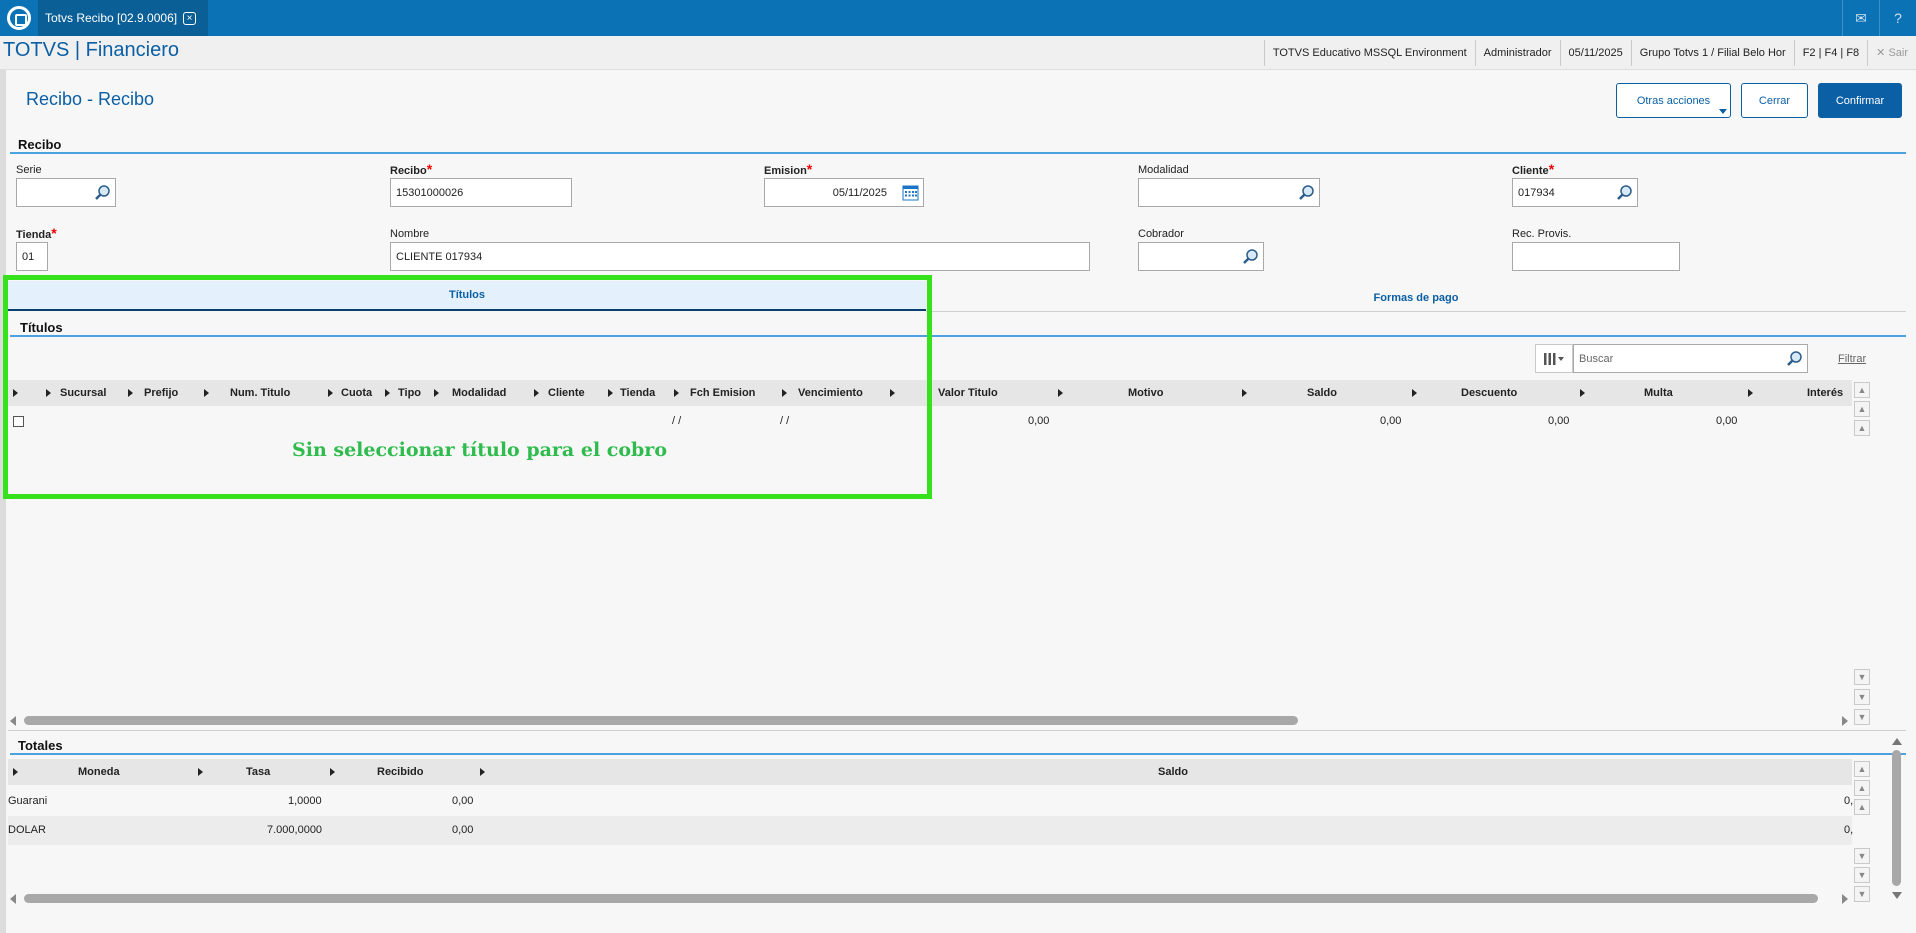 The height and width of the screenshot is (933, 1916). I want to click on cell-saldo: 0,, so click(1849, 801).